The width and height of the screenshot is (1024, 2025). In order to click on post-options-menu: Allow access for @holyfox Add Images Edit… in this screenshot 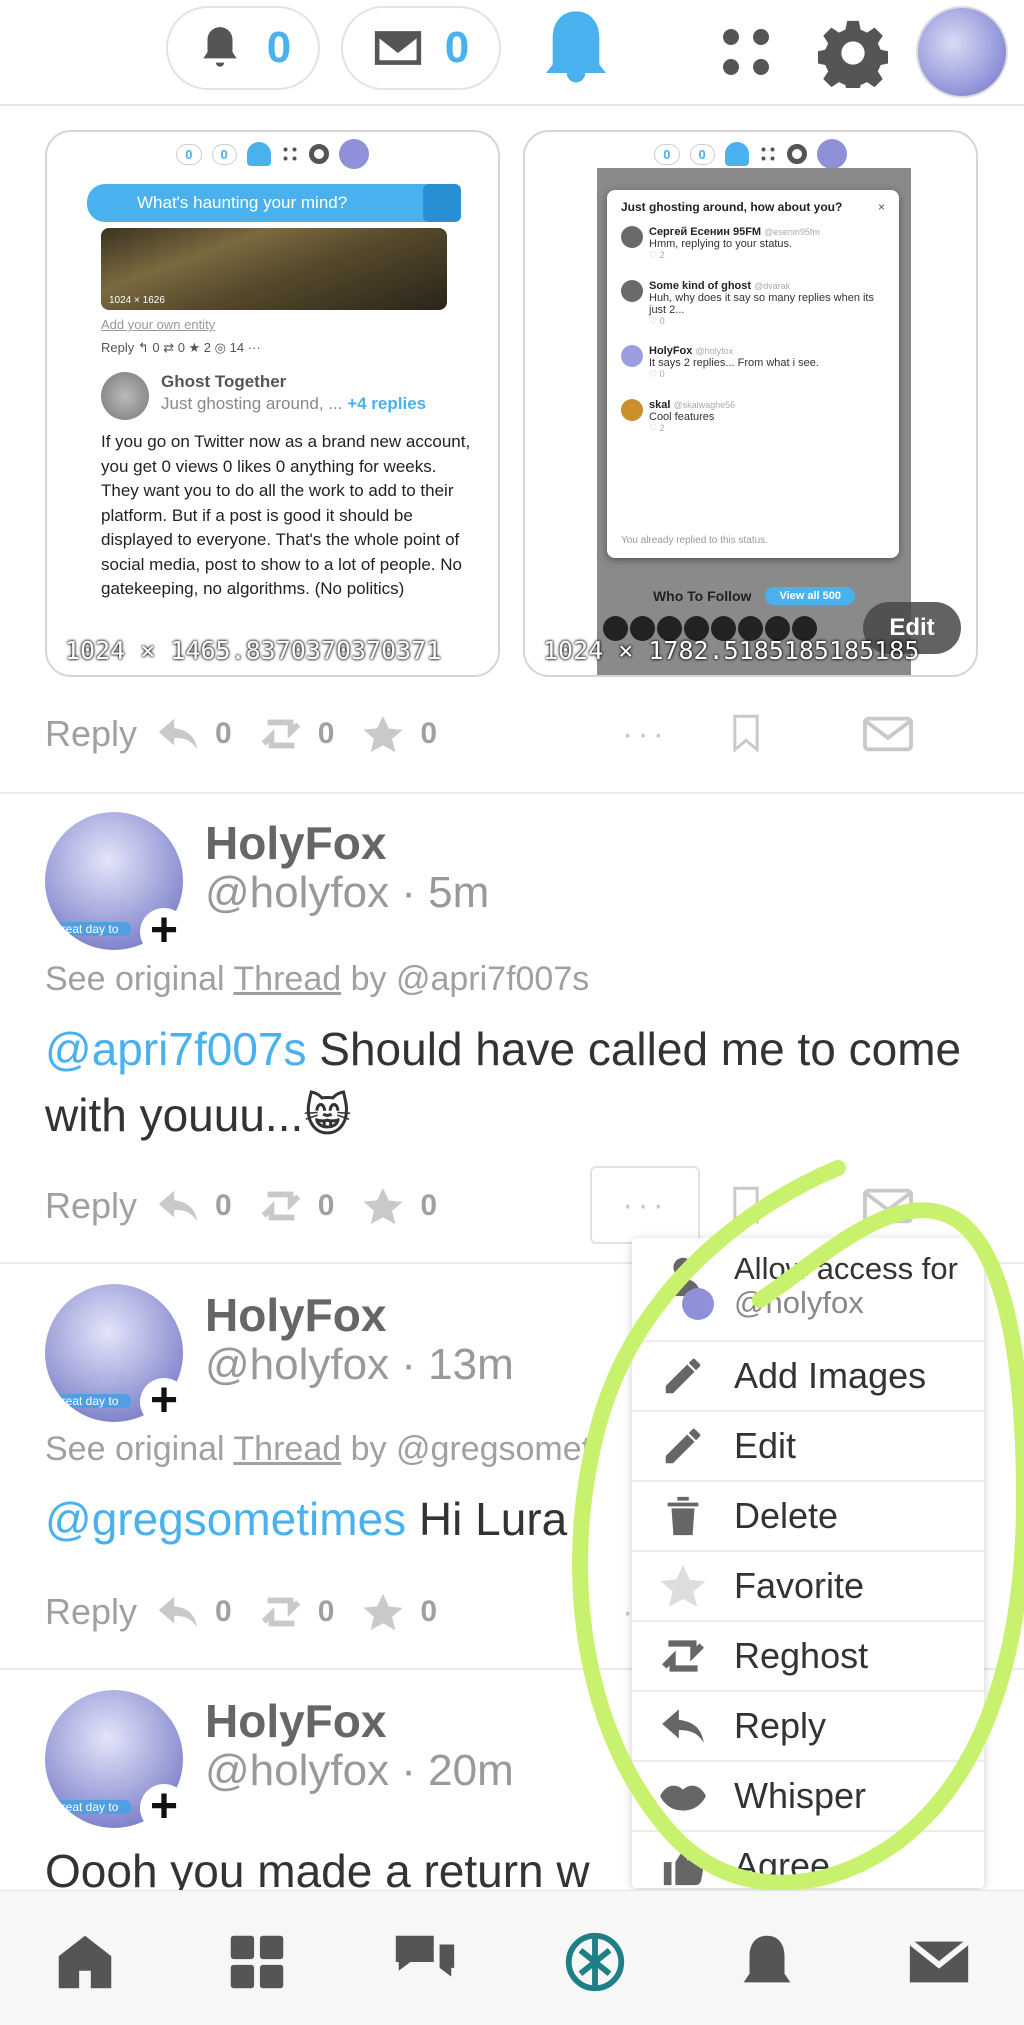, I will do `click(808, 1563)`.